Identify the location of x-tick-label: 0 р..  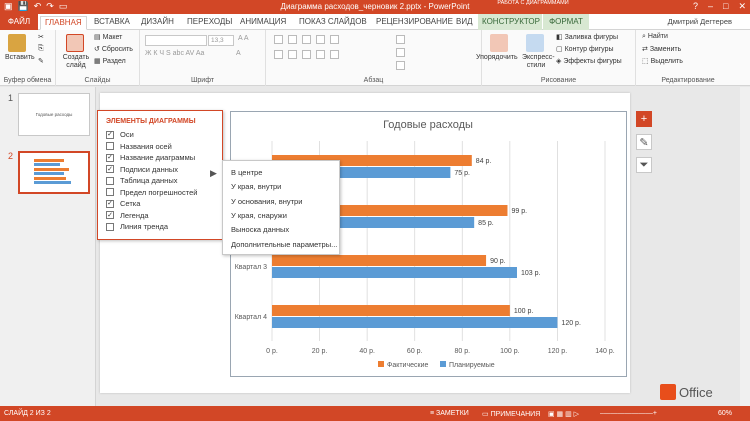
(272, 351).